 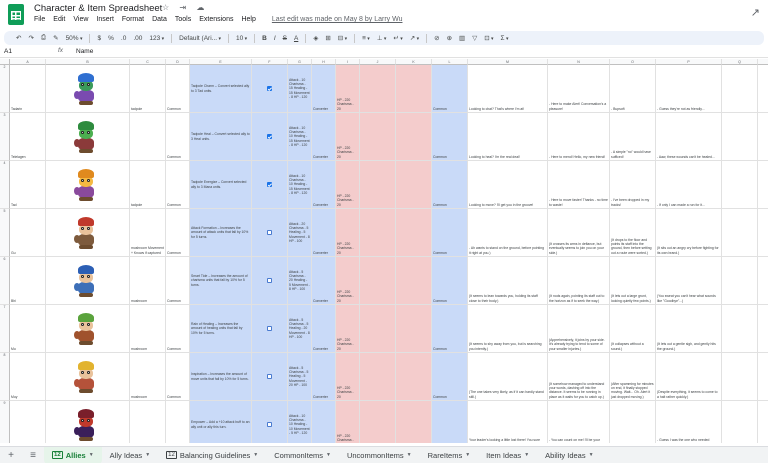 I want to click on text-color-button: A, so click(x=296, y=38).